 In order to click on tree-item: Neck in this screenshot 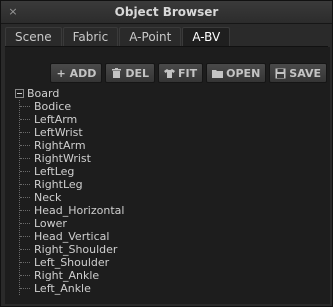, I will do `click(72, 197)`.